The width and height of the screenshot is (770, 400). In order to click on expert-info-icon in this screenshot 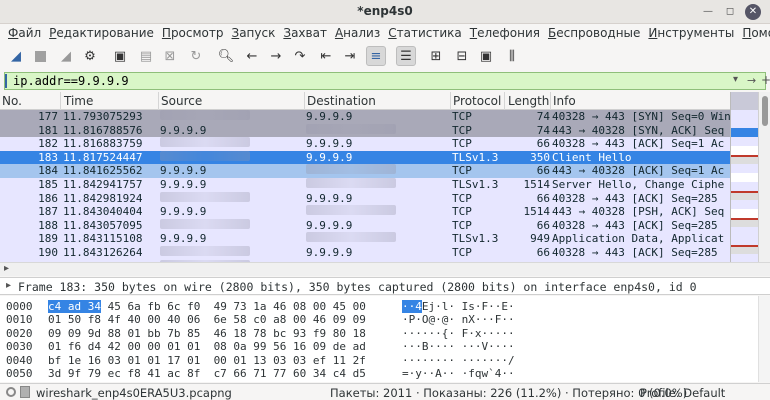, I will do `click(11, 392)`.